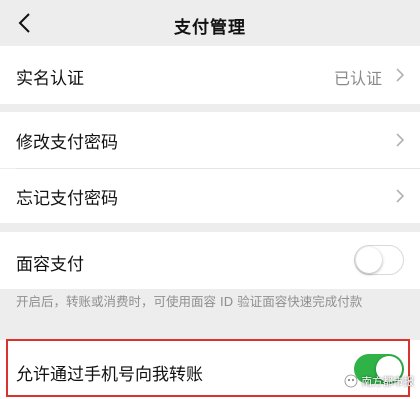 The width and height of the screenshot is (420, 399). What do you see at coordinates (210, 369) in the screenshot?
I see `phone-transfer-row: 允许通过手机号向我转账` at bounding box center [210, 369].